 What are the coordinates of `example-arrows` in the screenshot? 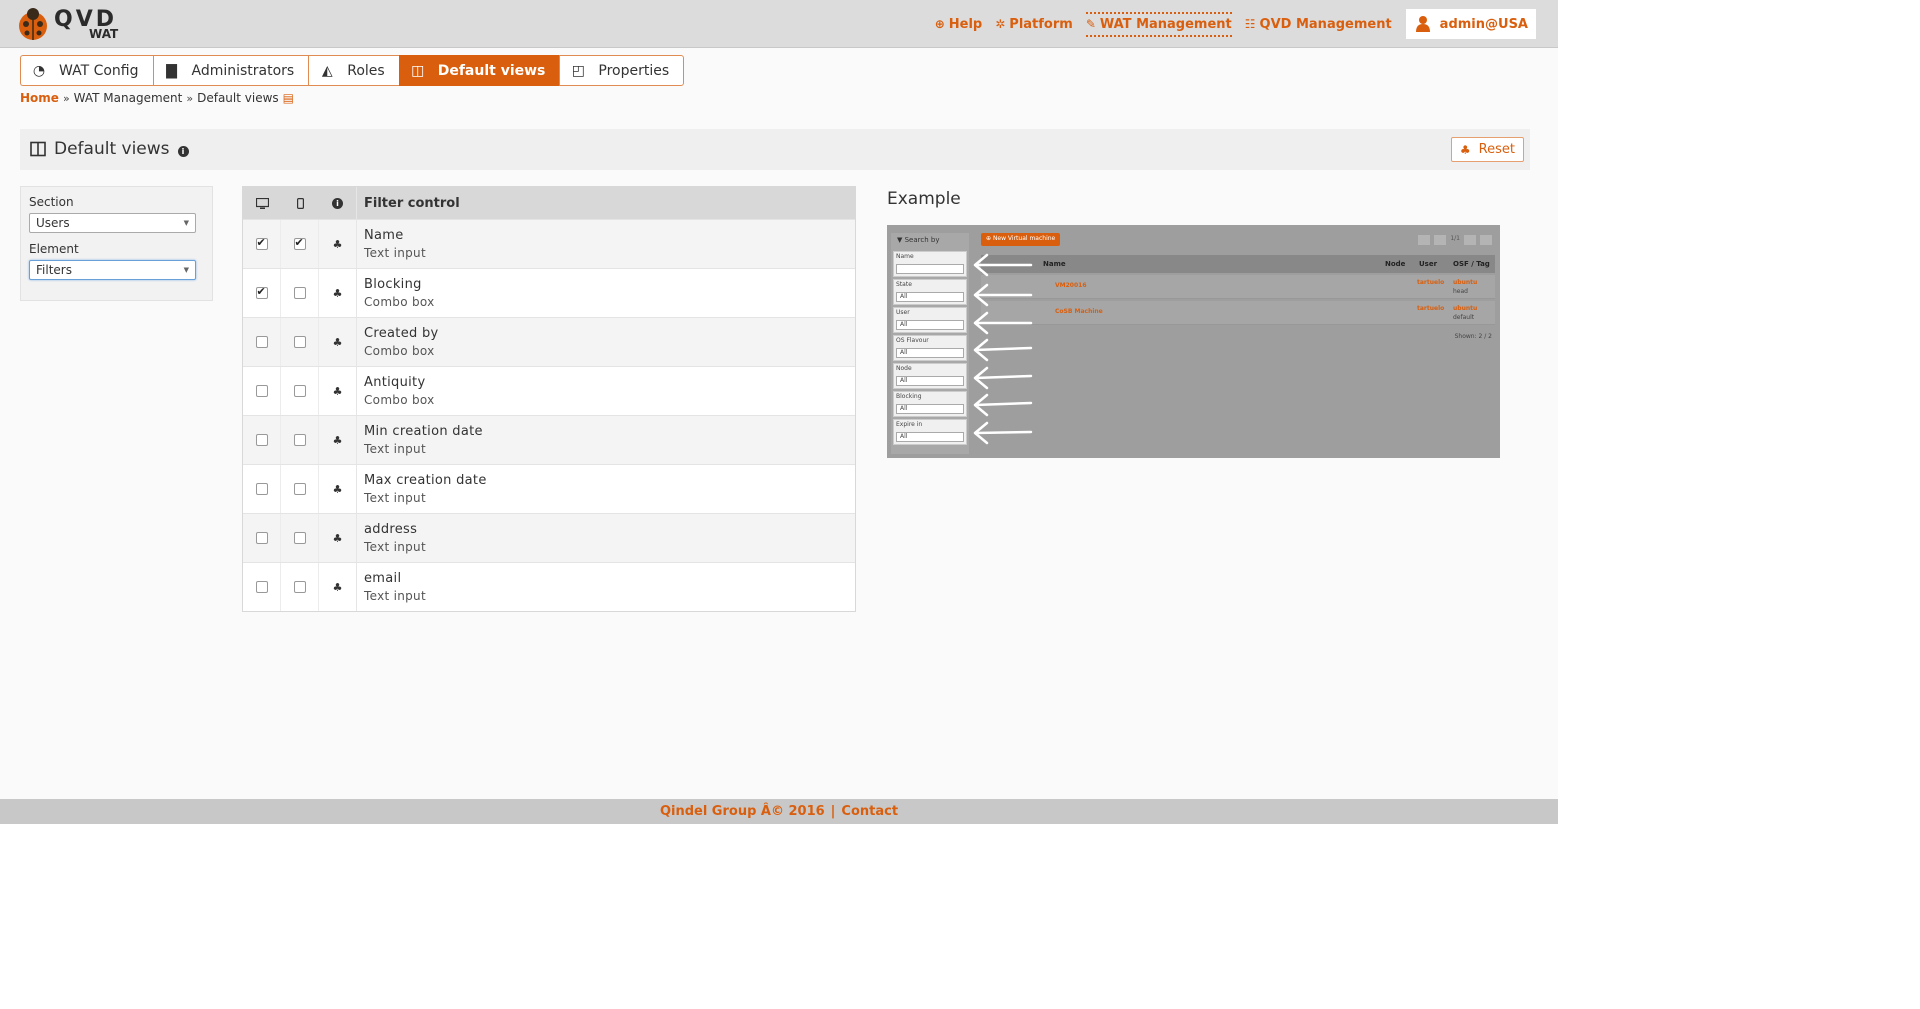 It's located at (1003, 349).